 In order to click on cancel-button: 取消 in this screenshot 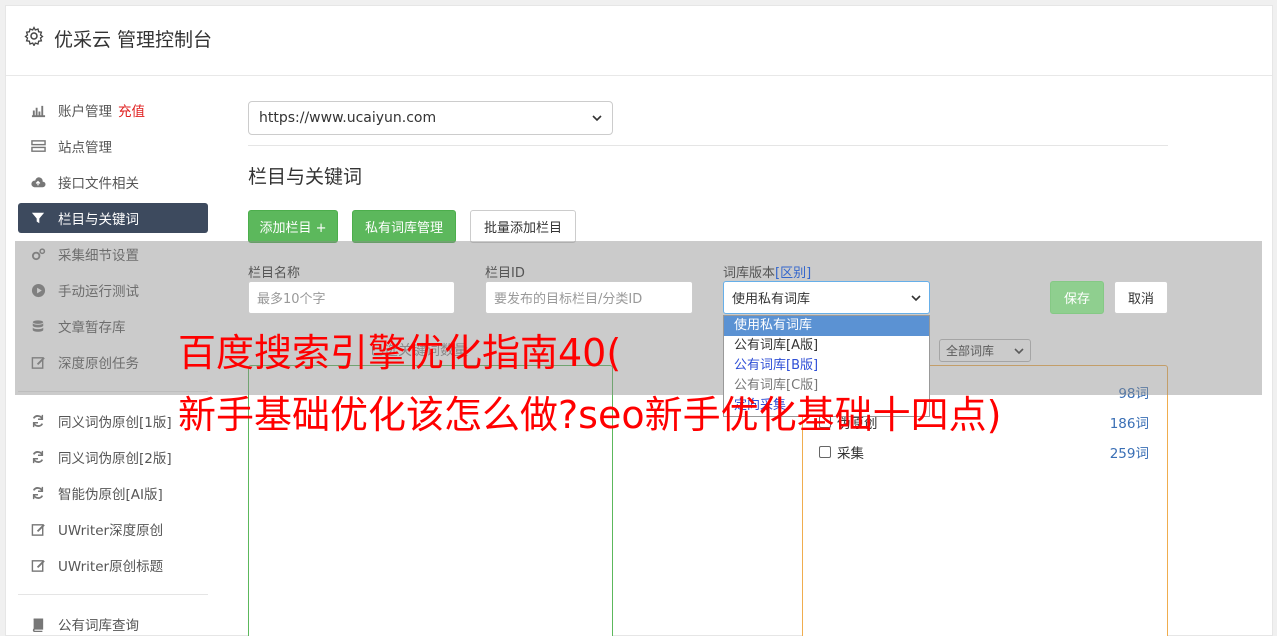, I will do `click(1141, 297)`.